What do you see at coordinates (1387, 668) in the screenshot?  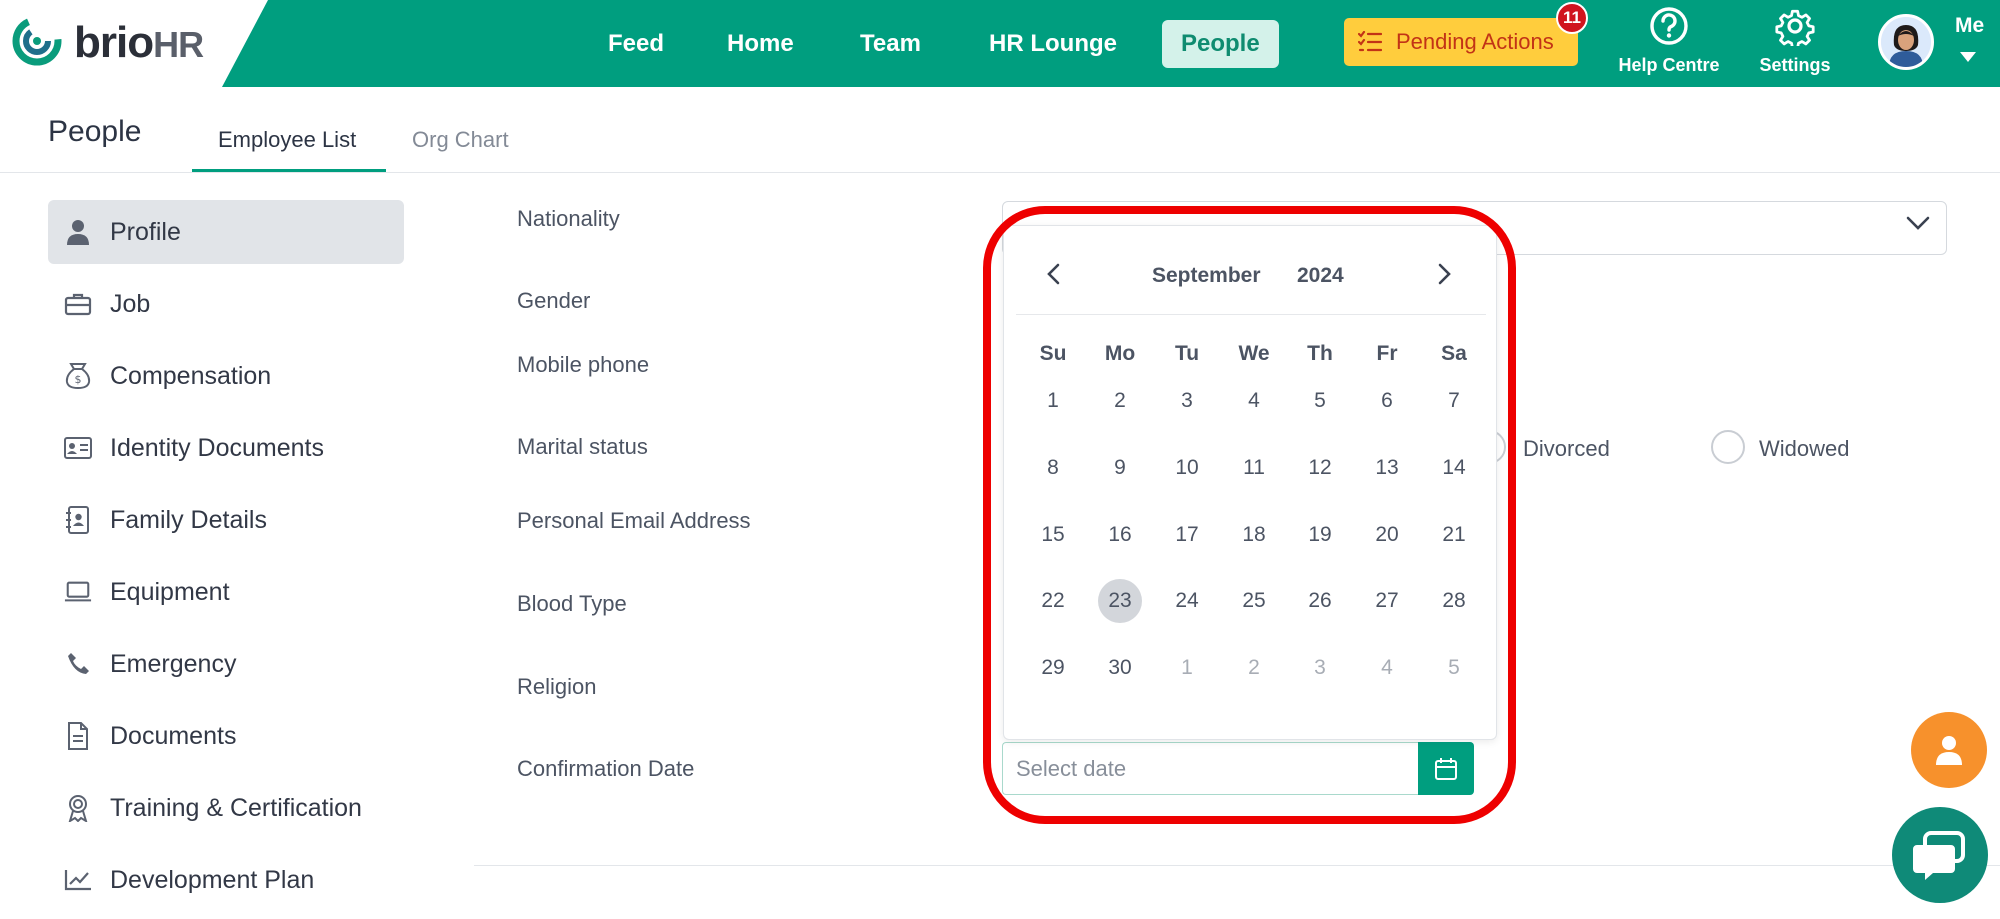 I see `calendar-day-next-month: 4` at bounding box center [1387, 668].